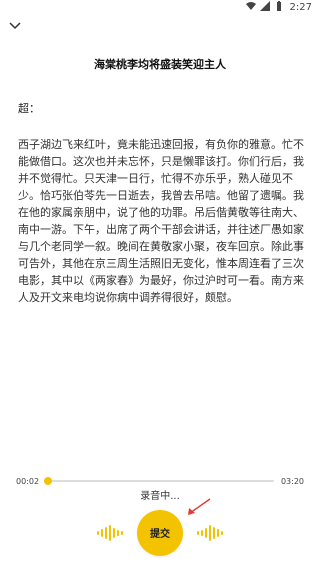  What do you see at coordinates (160, 64) in the screenshot?
I see `article-title: 海棠桃李均将盛装笑迎主人` at bounding box center [160, 64].